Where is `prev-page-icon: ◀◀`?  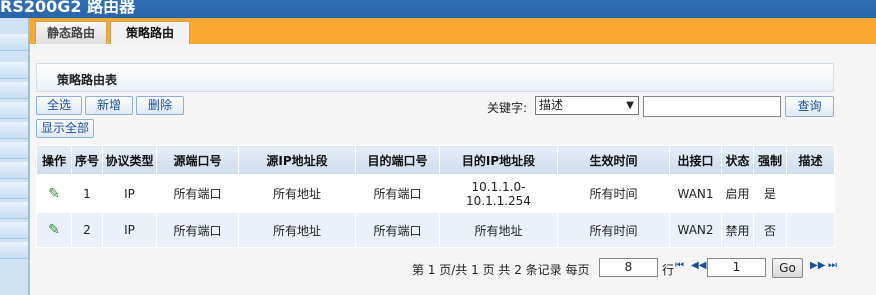 prev-page-icon: ◀◀ is located at coordinates (698, 265).